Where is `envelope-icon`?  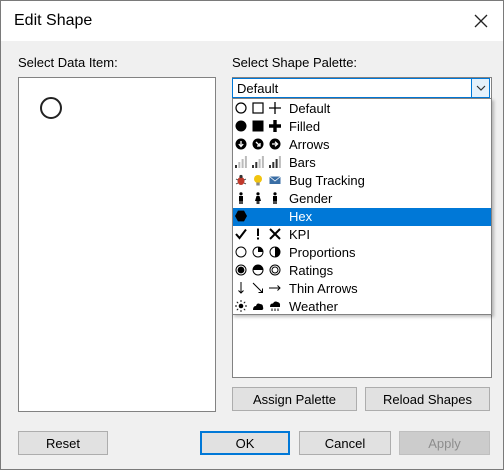
envelope-icon is located at coordinates (275, 180).